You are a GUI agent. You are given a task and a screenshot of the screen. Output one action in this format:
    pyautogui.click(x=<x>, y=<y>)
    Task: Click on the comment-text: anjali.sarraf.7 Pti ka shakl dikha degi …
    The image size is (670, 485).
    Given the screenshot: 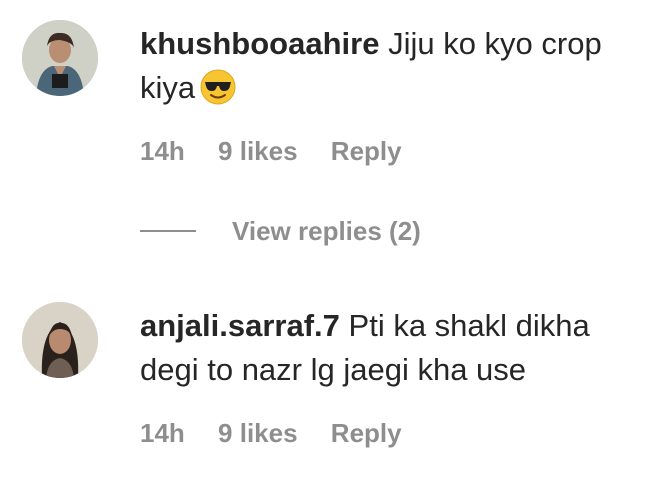 What is the action you would take?
    pyautogui.click(x=395, y=348)
    